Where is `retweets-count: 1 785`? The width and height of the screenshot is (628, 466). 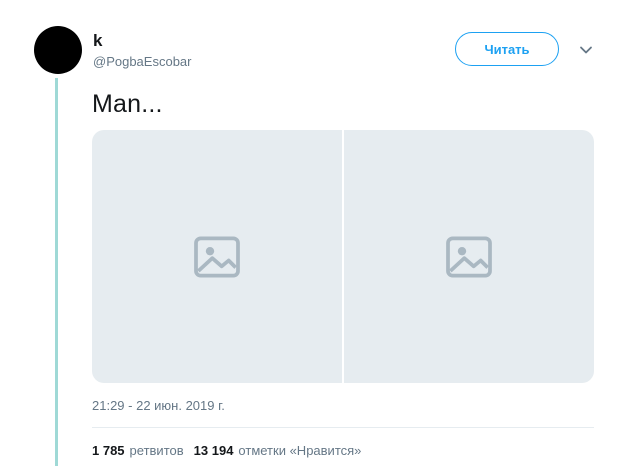 retweets-count: 1 785 is located at coordinates (108, 450).